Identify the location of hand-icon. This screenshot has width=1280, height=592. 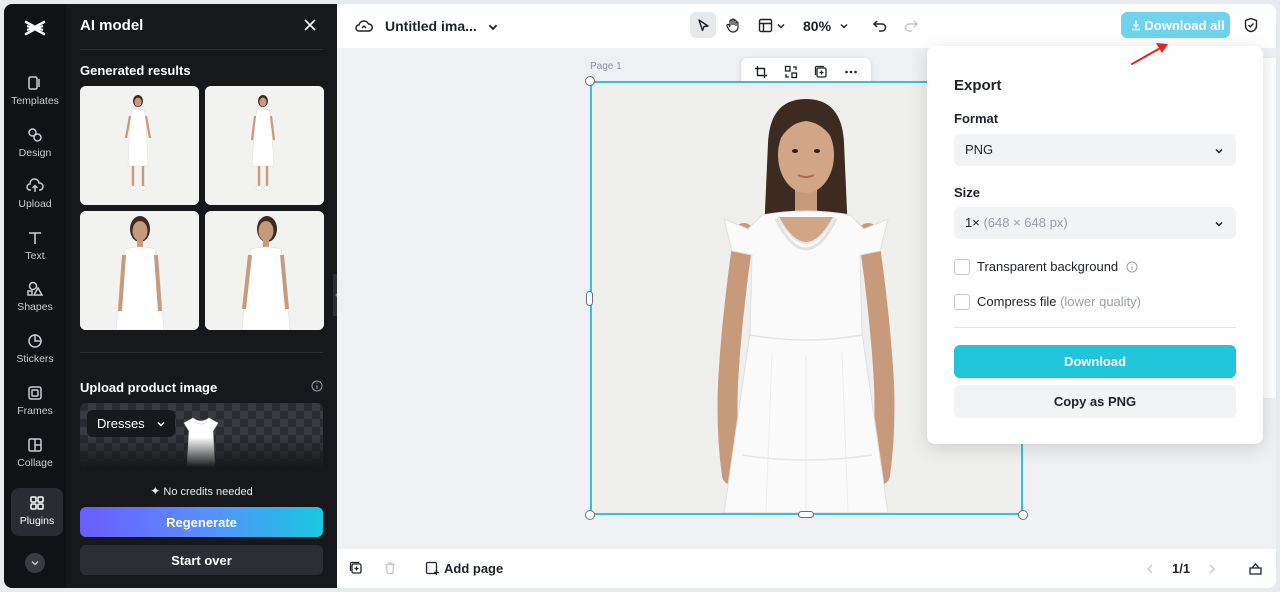
(733, 25).